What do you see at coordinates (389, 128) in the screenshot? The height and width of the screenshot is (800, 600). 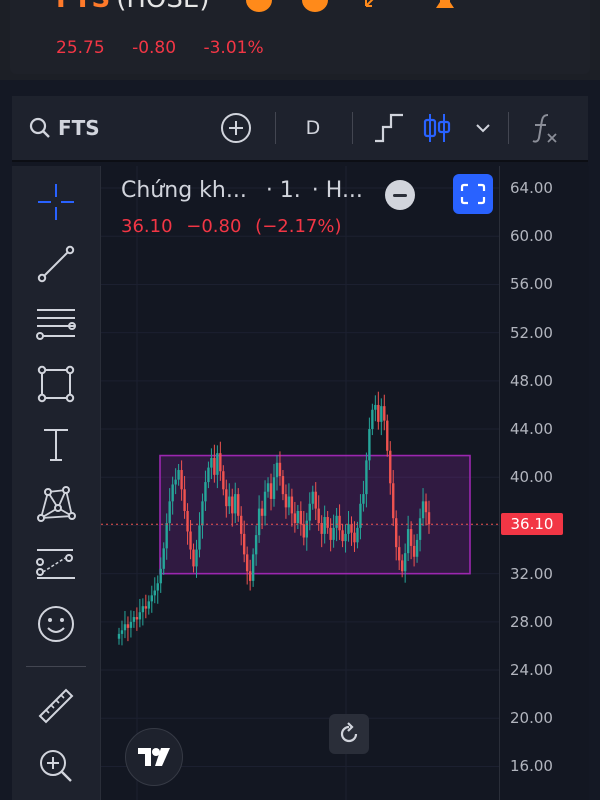 I see `bar-replay-button` at bounding box center [389, 128].